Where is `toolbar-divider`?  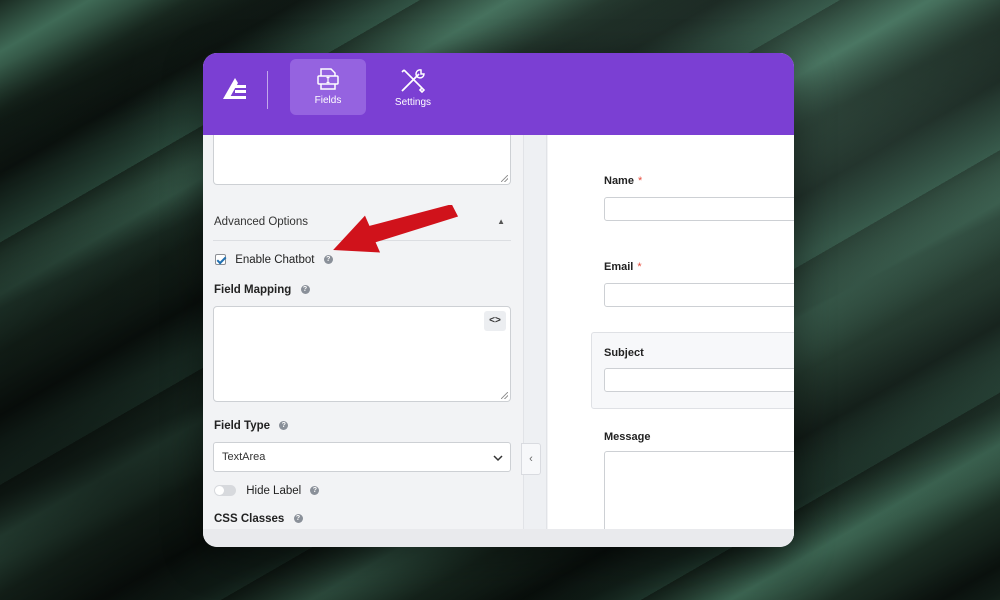 toolbar-divider is located at coordinates (267, 90).